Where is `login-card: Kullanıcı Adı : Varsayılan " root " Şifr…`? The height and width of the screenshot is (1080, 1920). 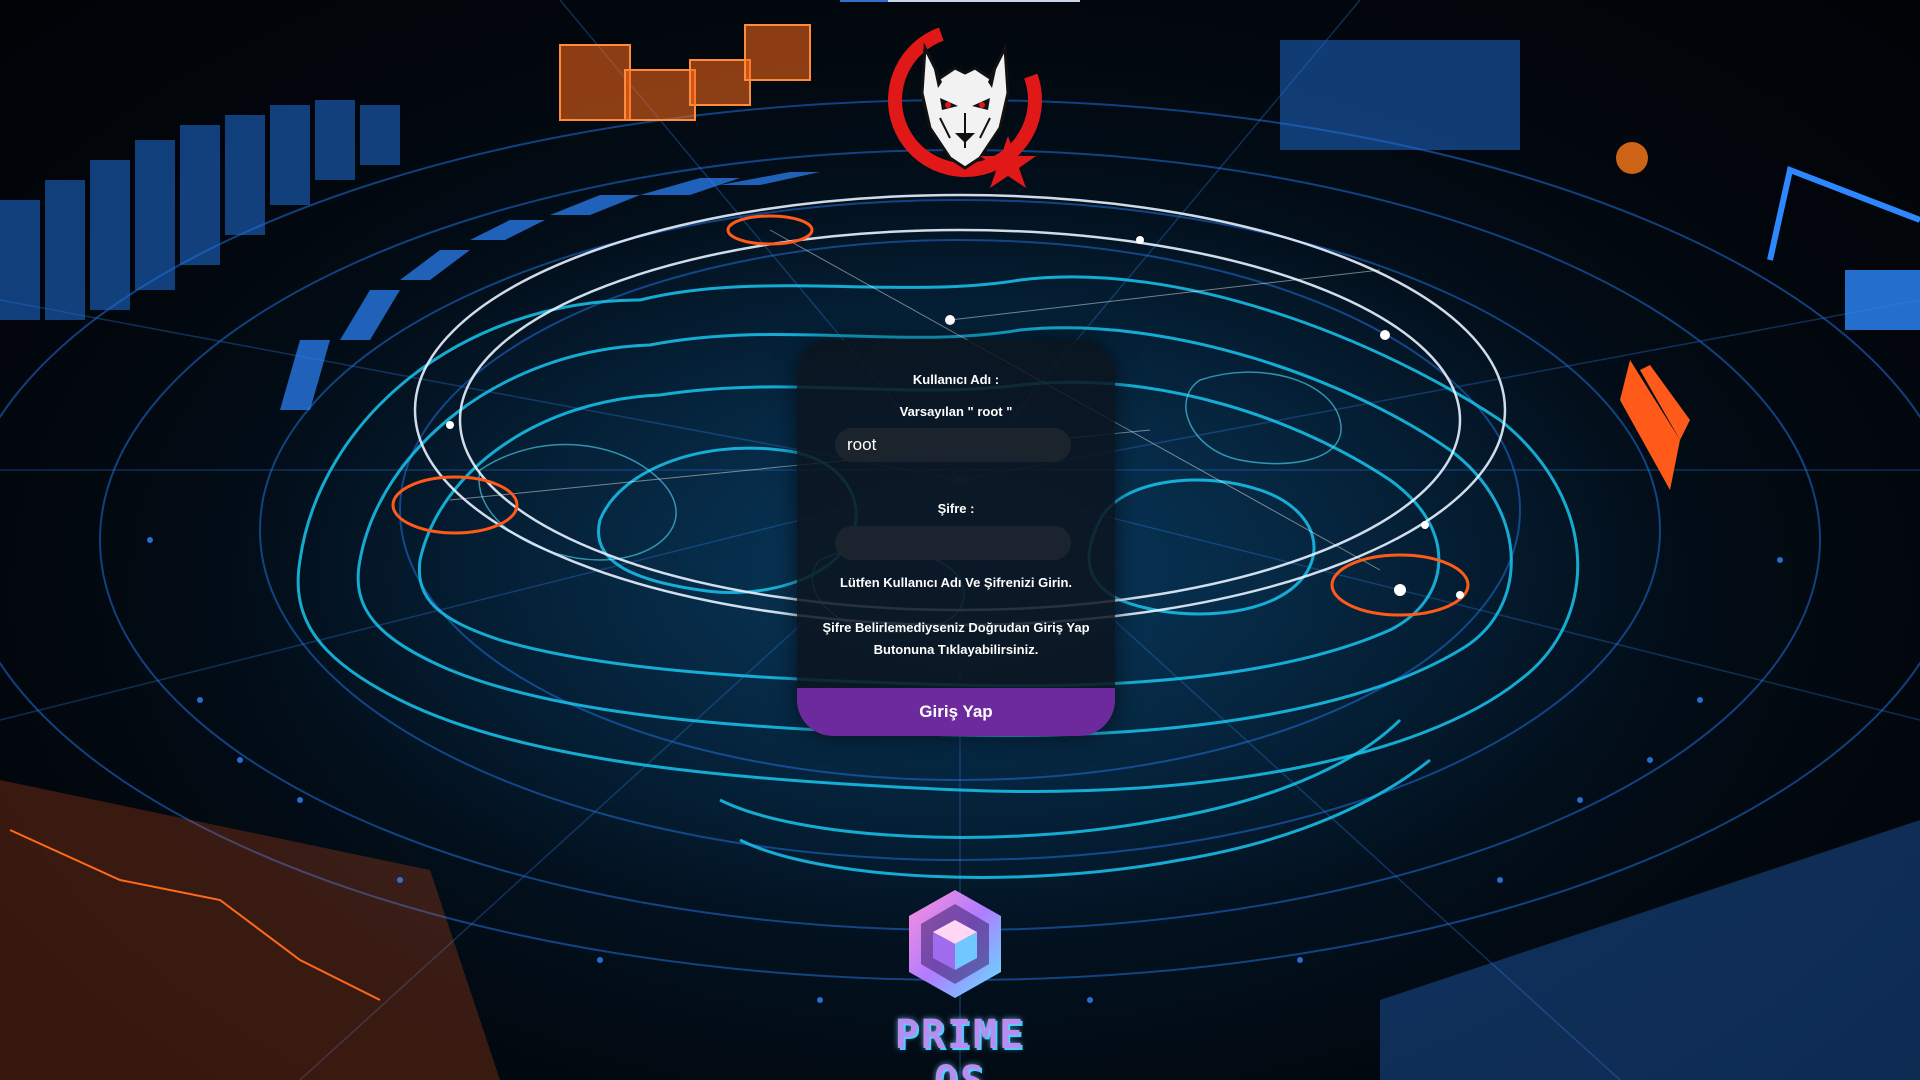 login-card: Kullanıcı Adı : Varsayılan " root " Şifr… is located at coordinates (956, 538).